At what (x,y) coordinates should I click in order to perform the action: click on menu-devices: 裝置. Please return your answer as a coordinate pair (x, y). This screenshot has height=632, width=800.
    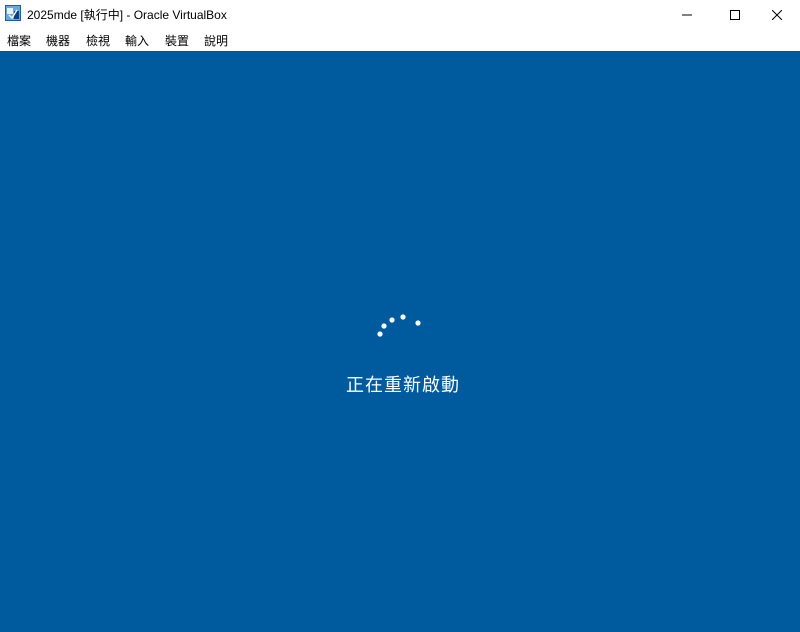
    Looking at the image, I should click on (177, 40).